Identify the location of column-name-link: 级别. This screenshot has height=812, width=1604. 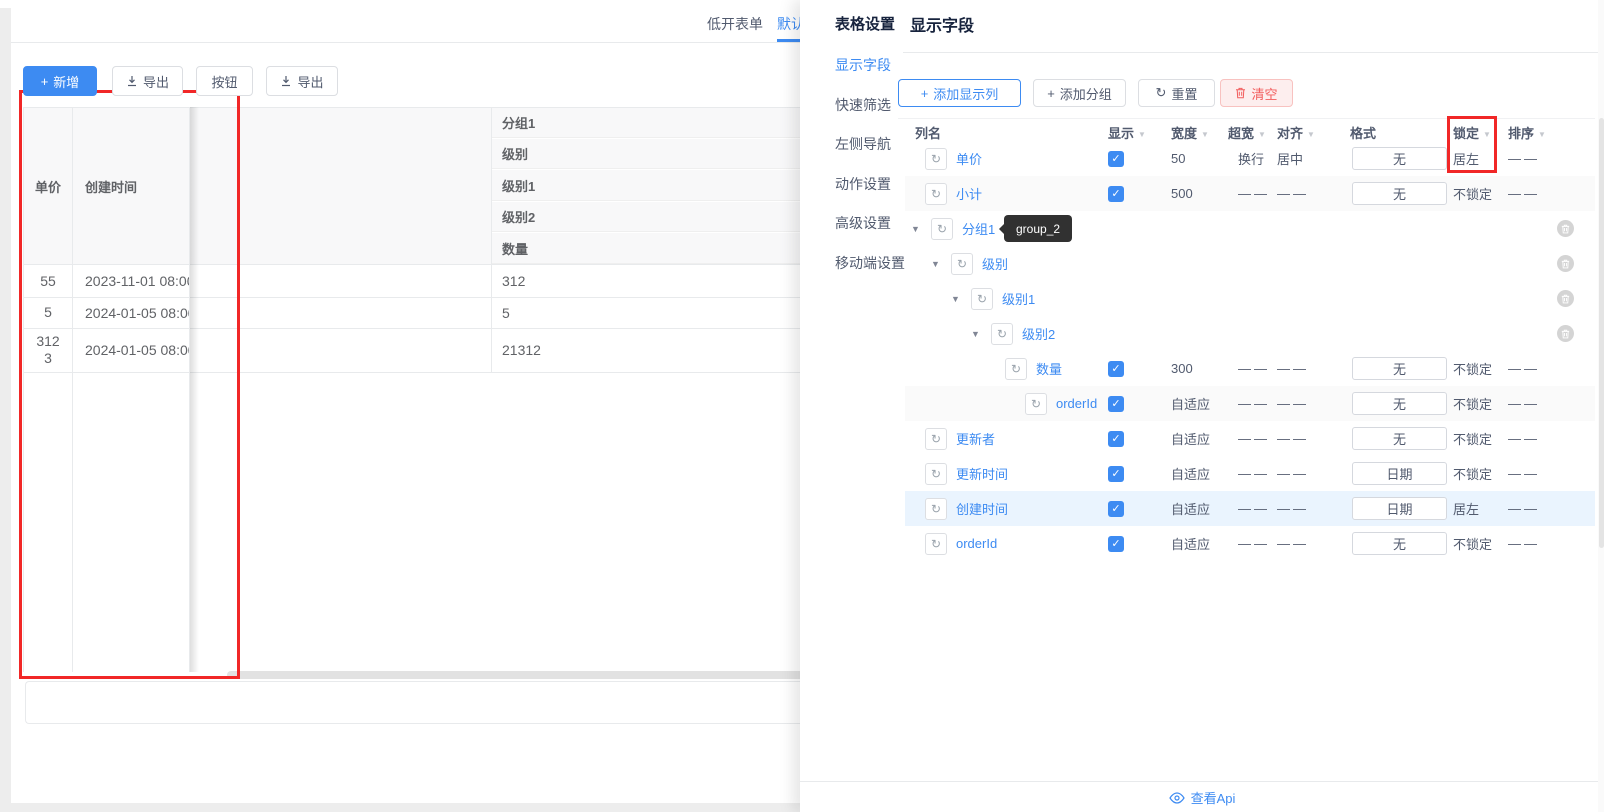
(995, 263).